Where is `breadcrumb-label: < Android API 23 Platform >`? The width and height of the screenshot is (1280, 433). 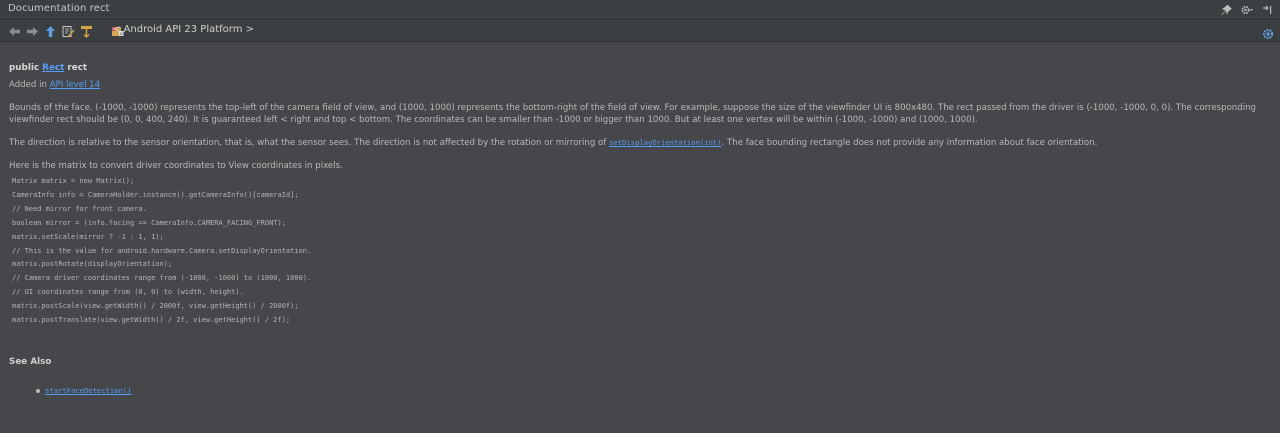
breadcrumb-label: < Android API 23 Platform > is located at coordinates (183, 29).